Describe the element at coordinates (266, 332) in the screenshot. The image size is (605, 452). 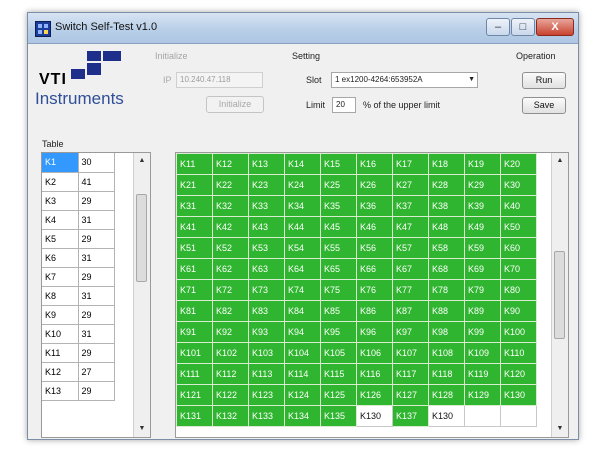
I see `relay-cell: K93` at that location.